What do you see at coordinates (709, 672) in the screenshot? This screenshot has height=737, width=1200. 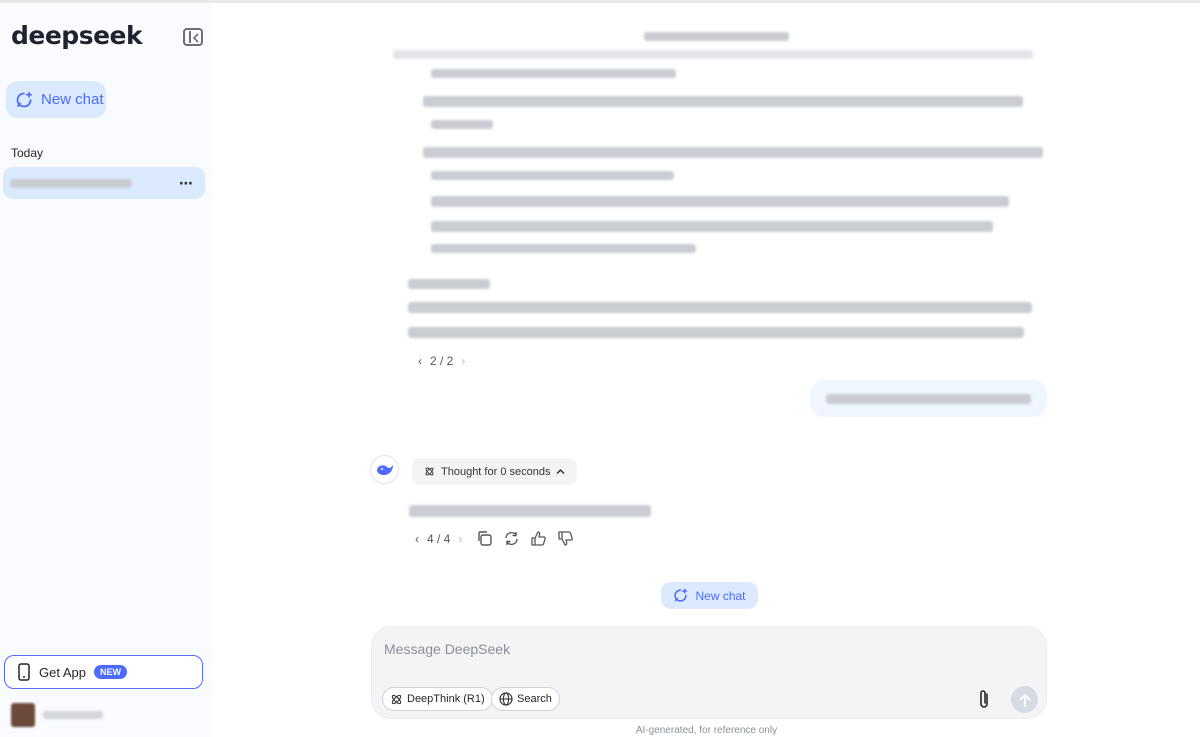 I see `message-composer: DeepThink (R1) Search` at bounding box center [709, 672].